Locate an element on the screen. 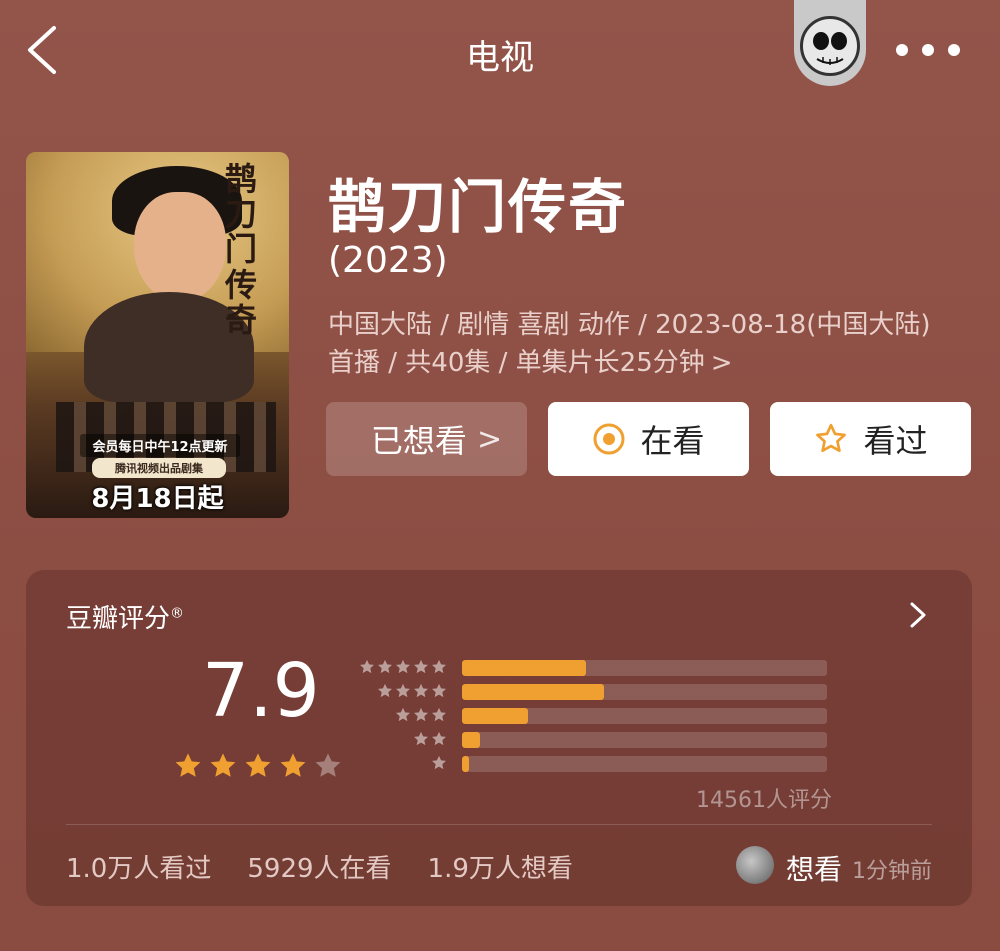 Image resolution: width=1000 pixels, height=951 pixels. rating-score: 7.9 is located at coordinates (261, 691).